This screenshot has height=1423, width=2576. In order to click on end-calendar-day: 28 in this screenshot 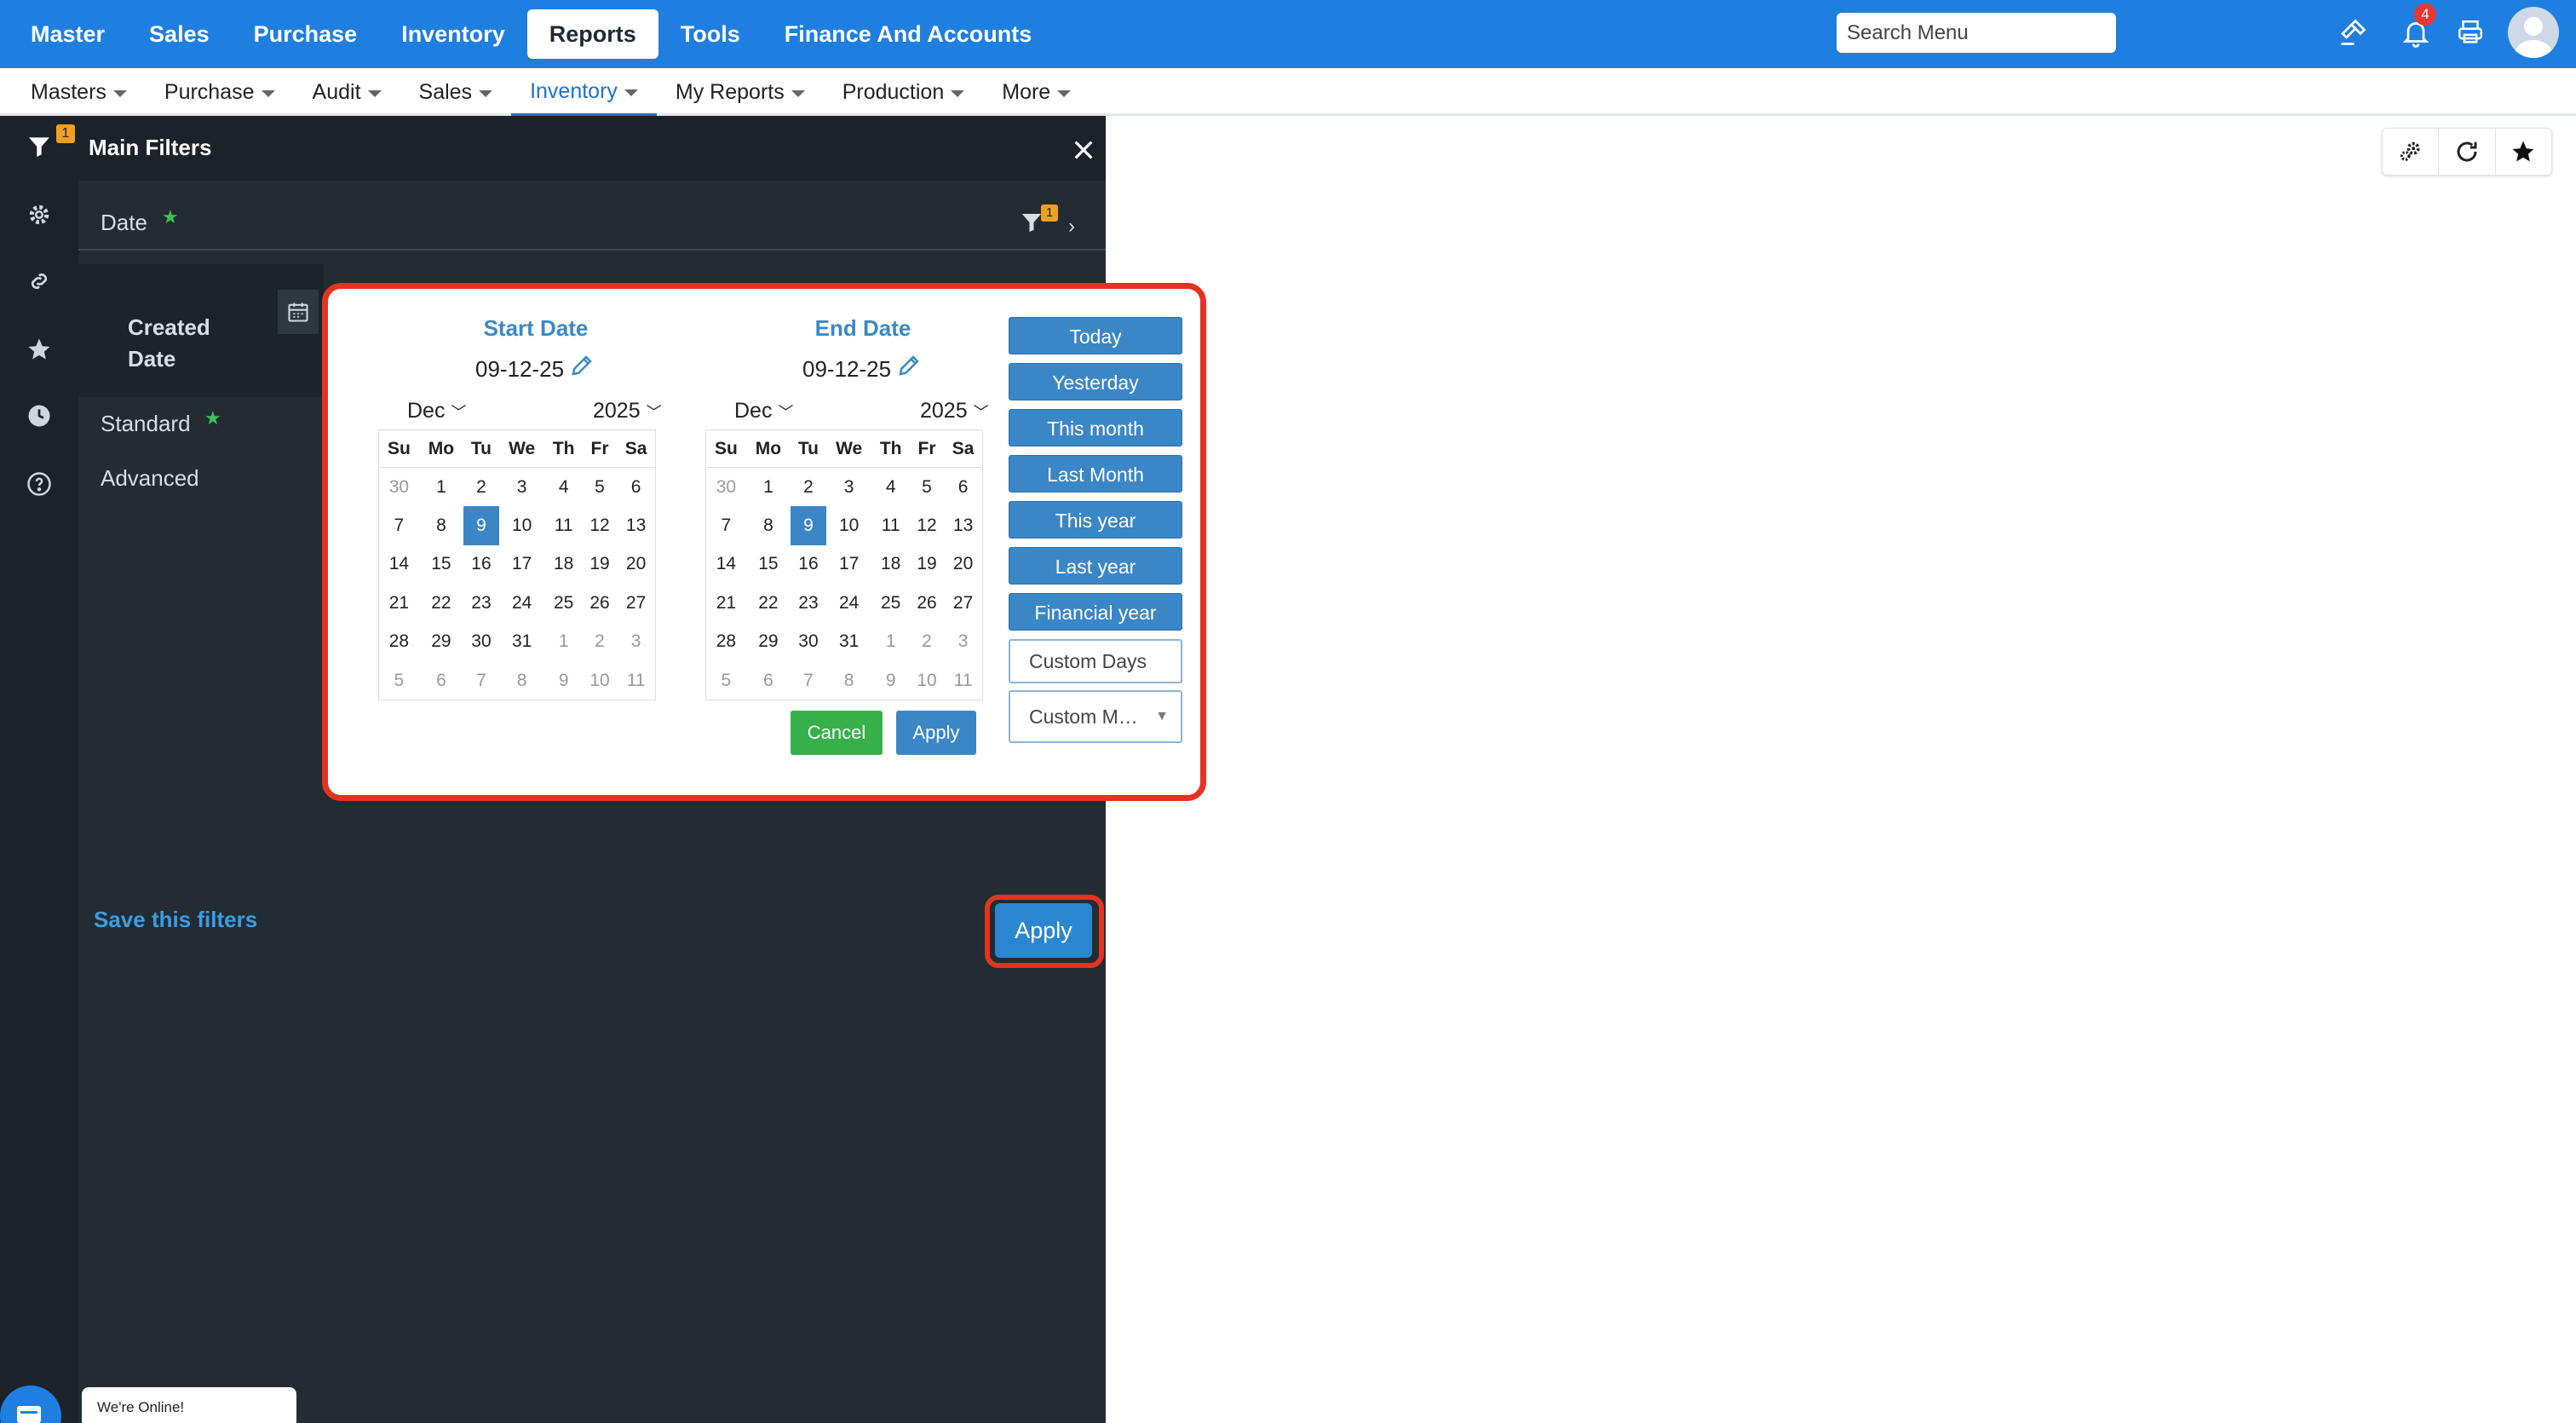, I will do `click(726, 642)`.